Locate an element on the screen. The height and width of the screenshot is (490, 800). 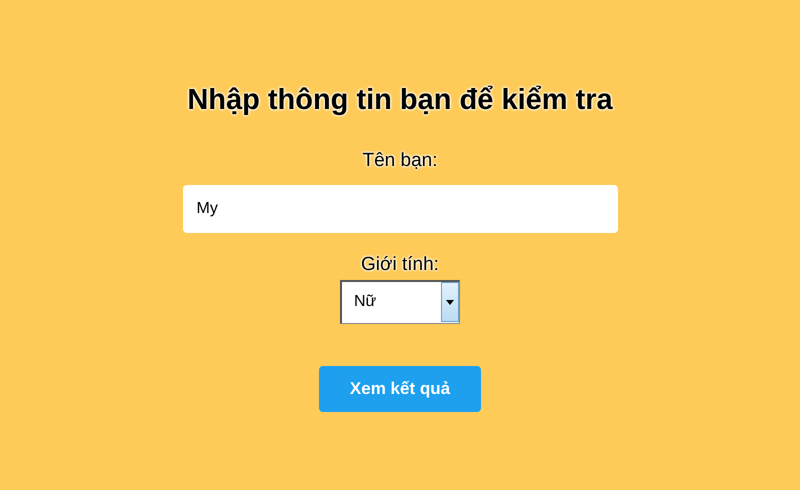
name-input-field: My is located at coordinates (400, 209).